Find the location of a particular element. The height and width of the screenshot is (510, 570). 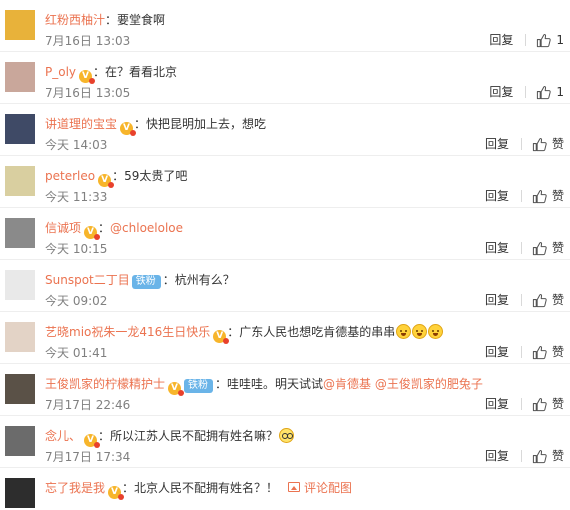

comment-row: 讲道理的宝宝 V ：快把昆明加上去，想吃 今天 14:03 回复 赞 is located at coordinates (285, 130).